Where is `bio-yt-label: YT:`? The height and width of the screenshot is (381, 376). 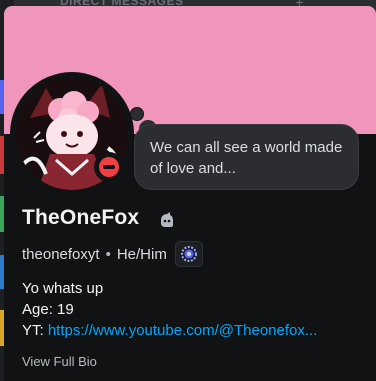
bio-yt-label: YT: is located at coordinates (35, 330).